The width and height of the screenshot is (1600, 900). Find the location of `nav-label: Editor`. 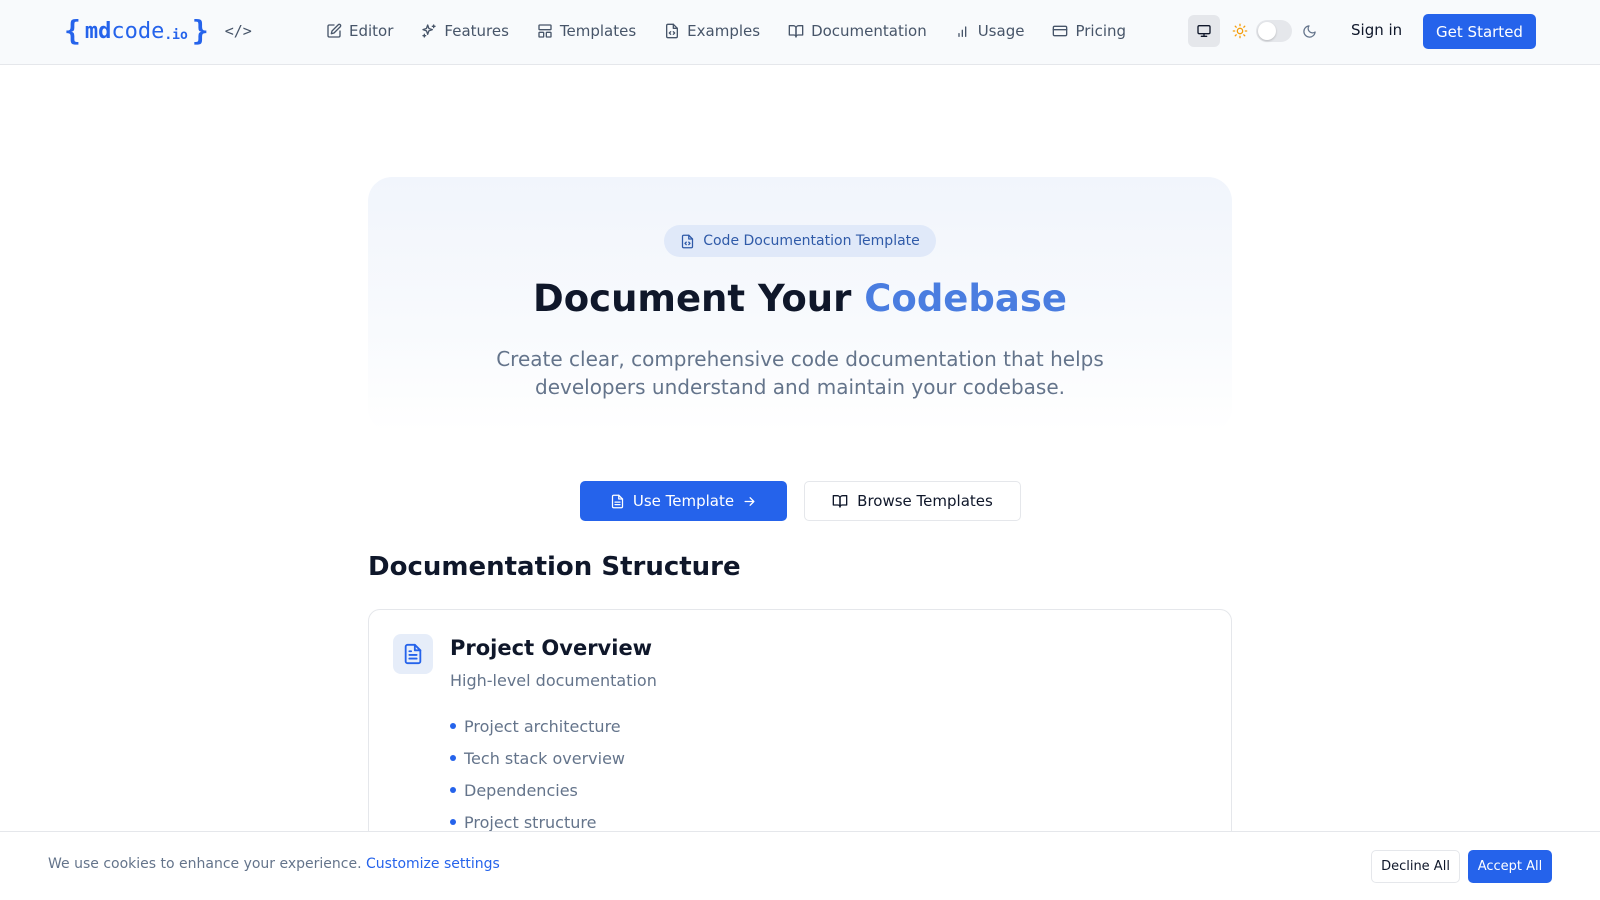

nav-label: Editor is located at coordinates (371, 31).